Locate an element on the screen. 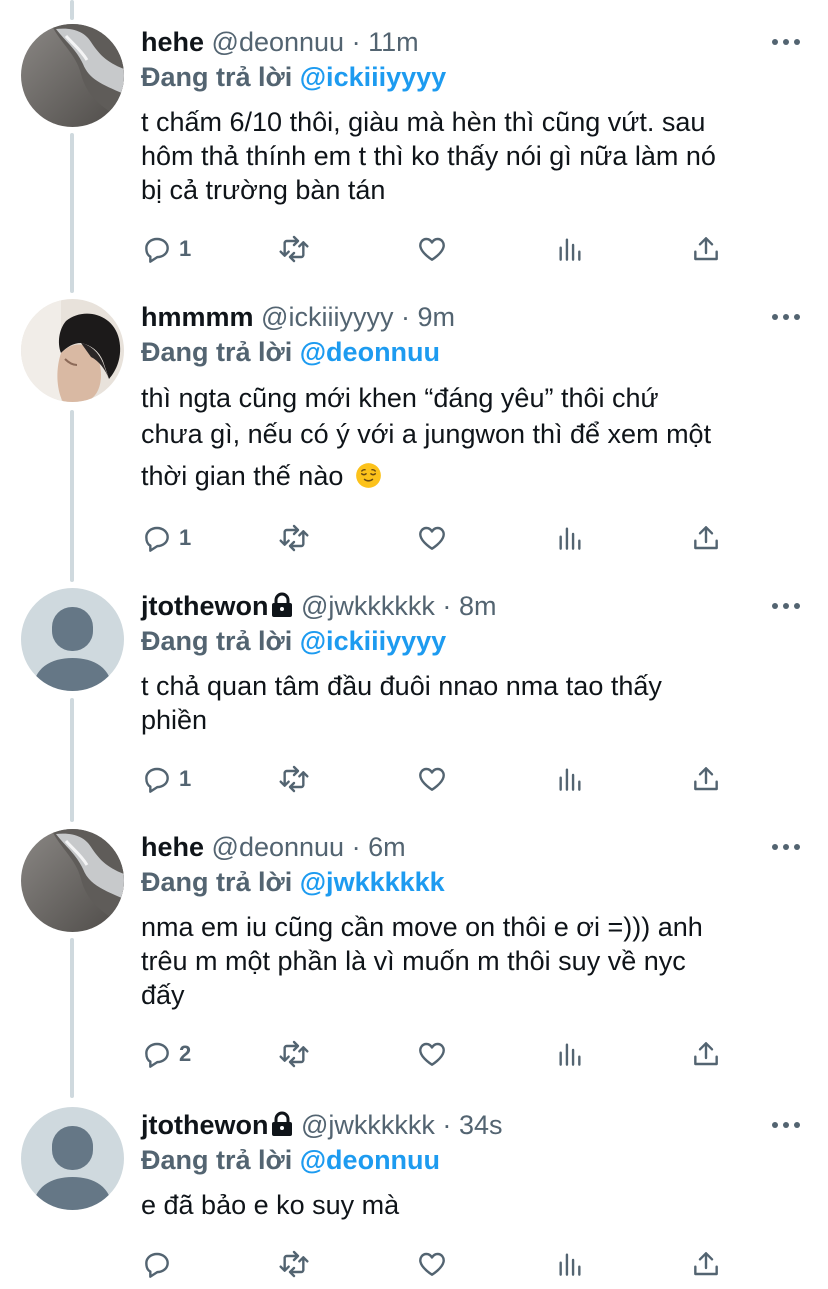 The height and width of the screenshot is (1289, 828). heart-icon is located at coordinates (432, 779).